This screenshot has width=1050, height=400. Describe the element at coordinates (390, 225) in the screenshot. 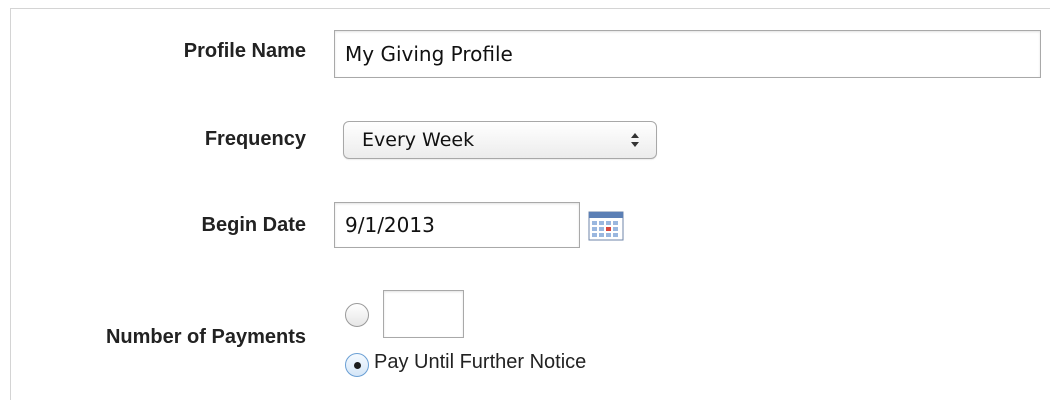

I see `begin-date-value: 9/1/2013` at that location.